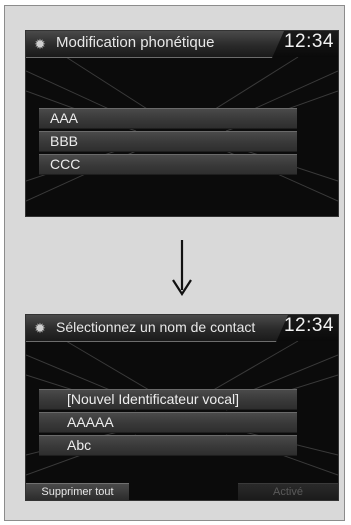 This screenshot has width=351, height=525. Describe the element at coordinates (77, 491) in the screenshot. I see `delete-all-button: Supprimer tout` at that location.